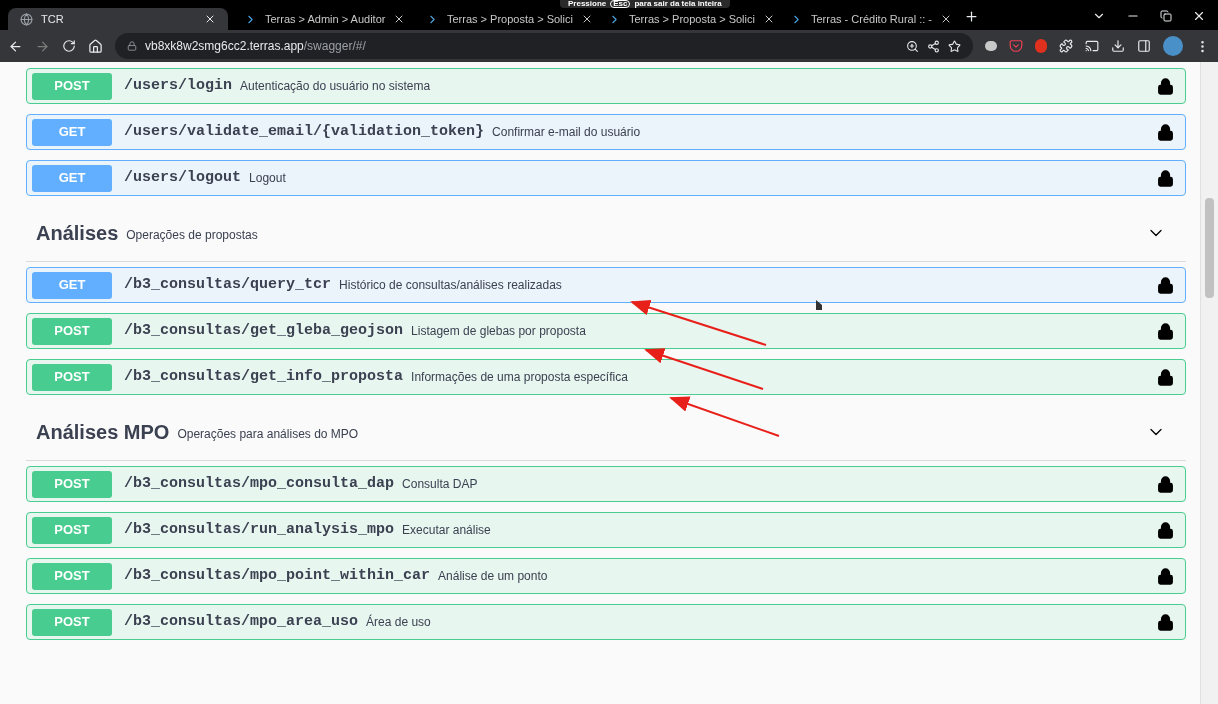 This screenshot has width=1218, height=704. I want to click on browser-tab: Terras > Admin > Auditor, so click(321, 19).